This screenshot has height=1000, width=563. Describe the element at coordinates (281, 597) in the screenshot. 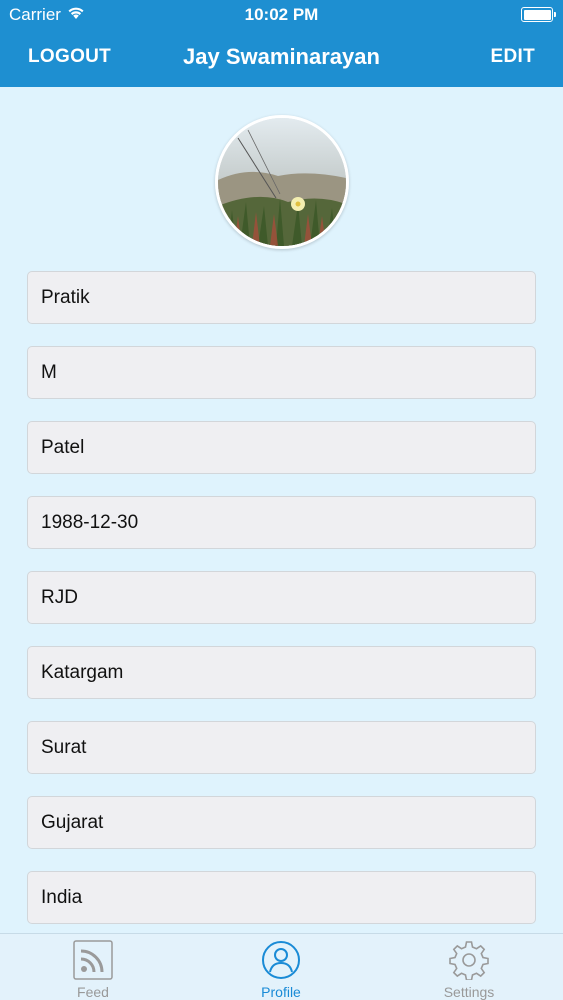

I see `village-field: RJD` at that location.